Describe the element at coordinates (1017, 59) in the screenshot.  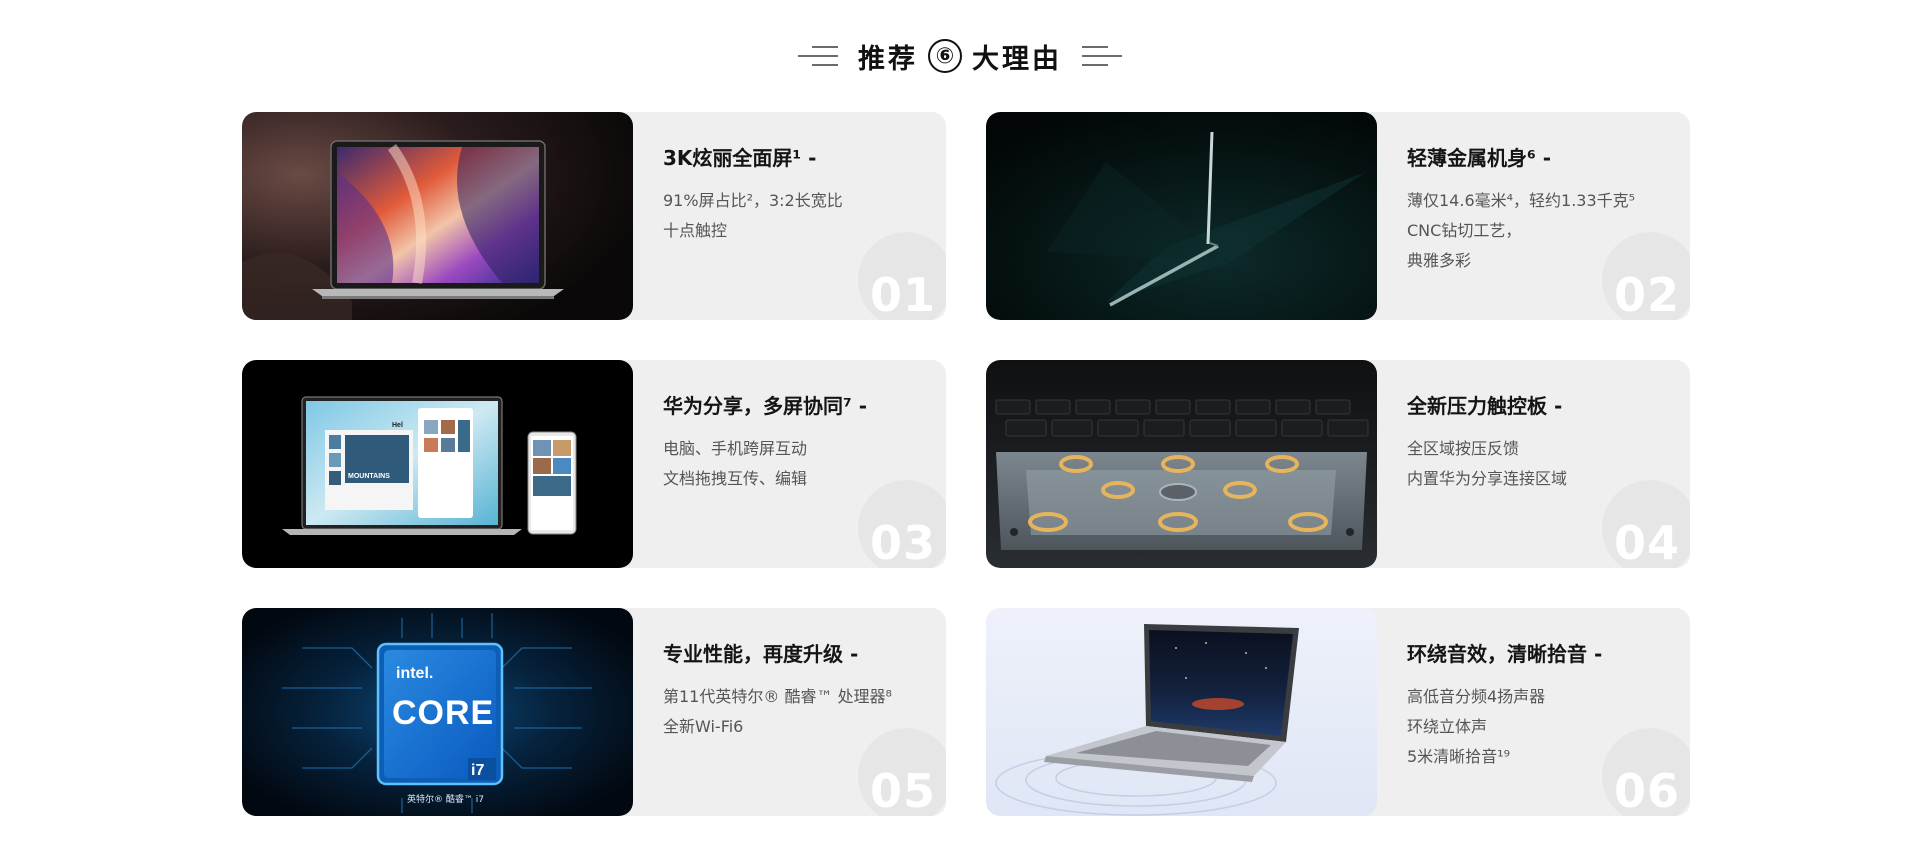
I see `title-suffix: 大理由` at that location.